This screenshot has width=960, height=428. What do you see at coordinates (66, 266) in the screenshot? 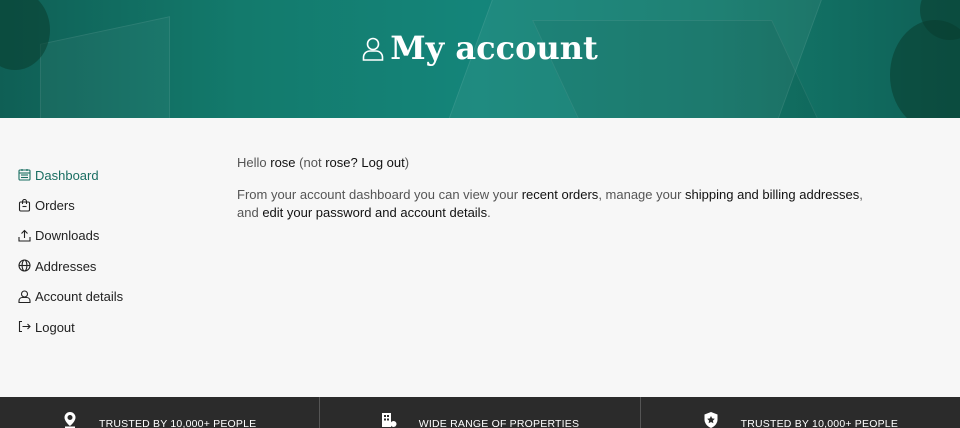
I see `sidebar-item-label: Addresses` at bounding box center [66, 266].